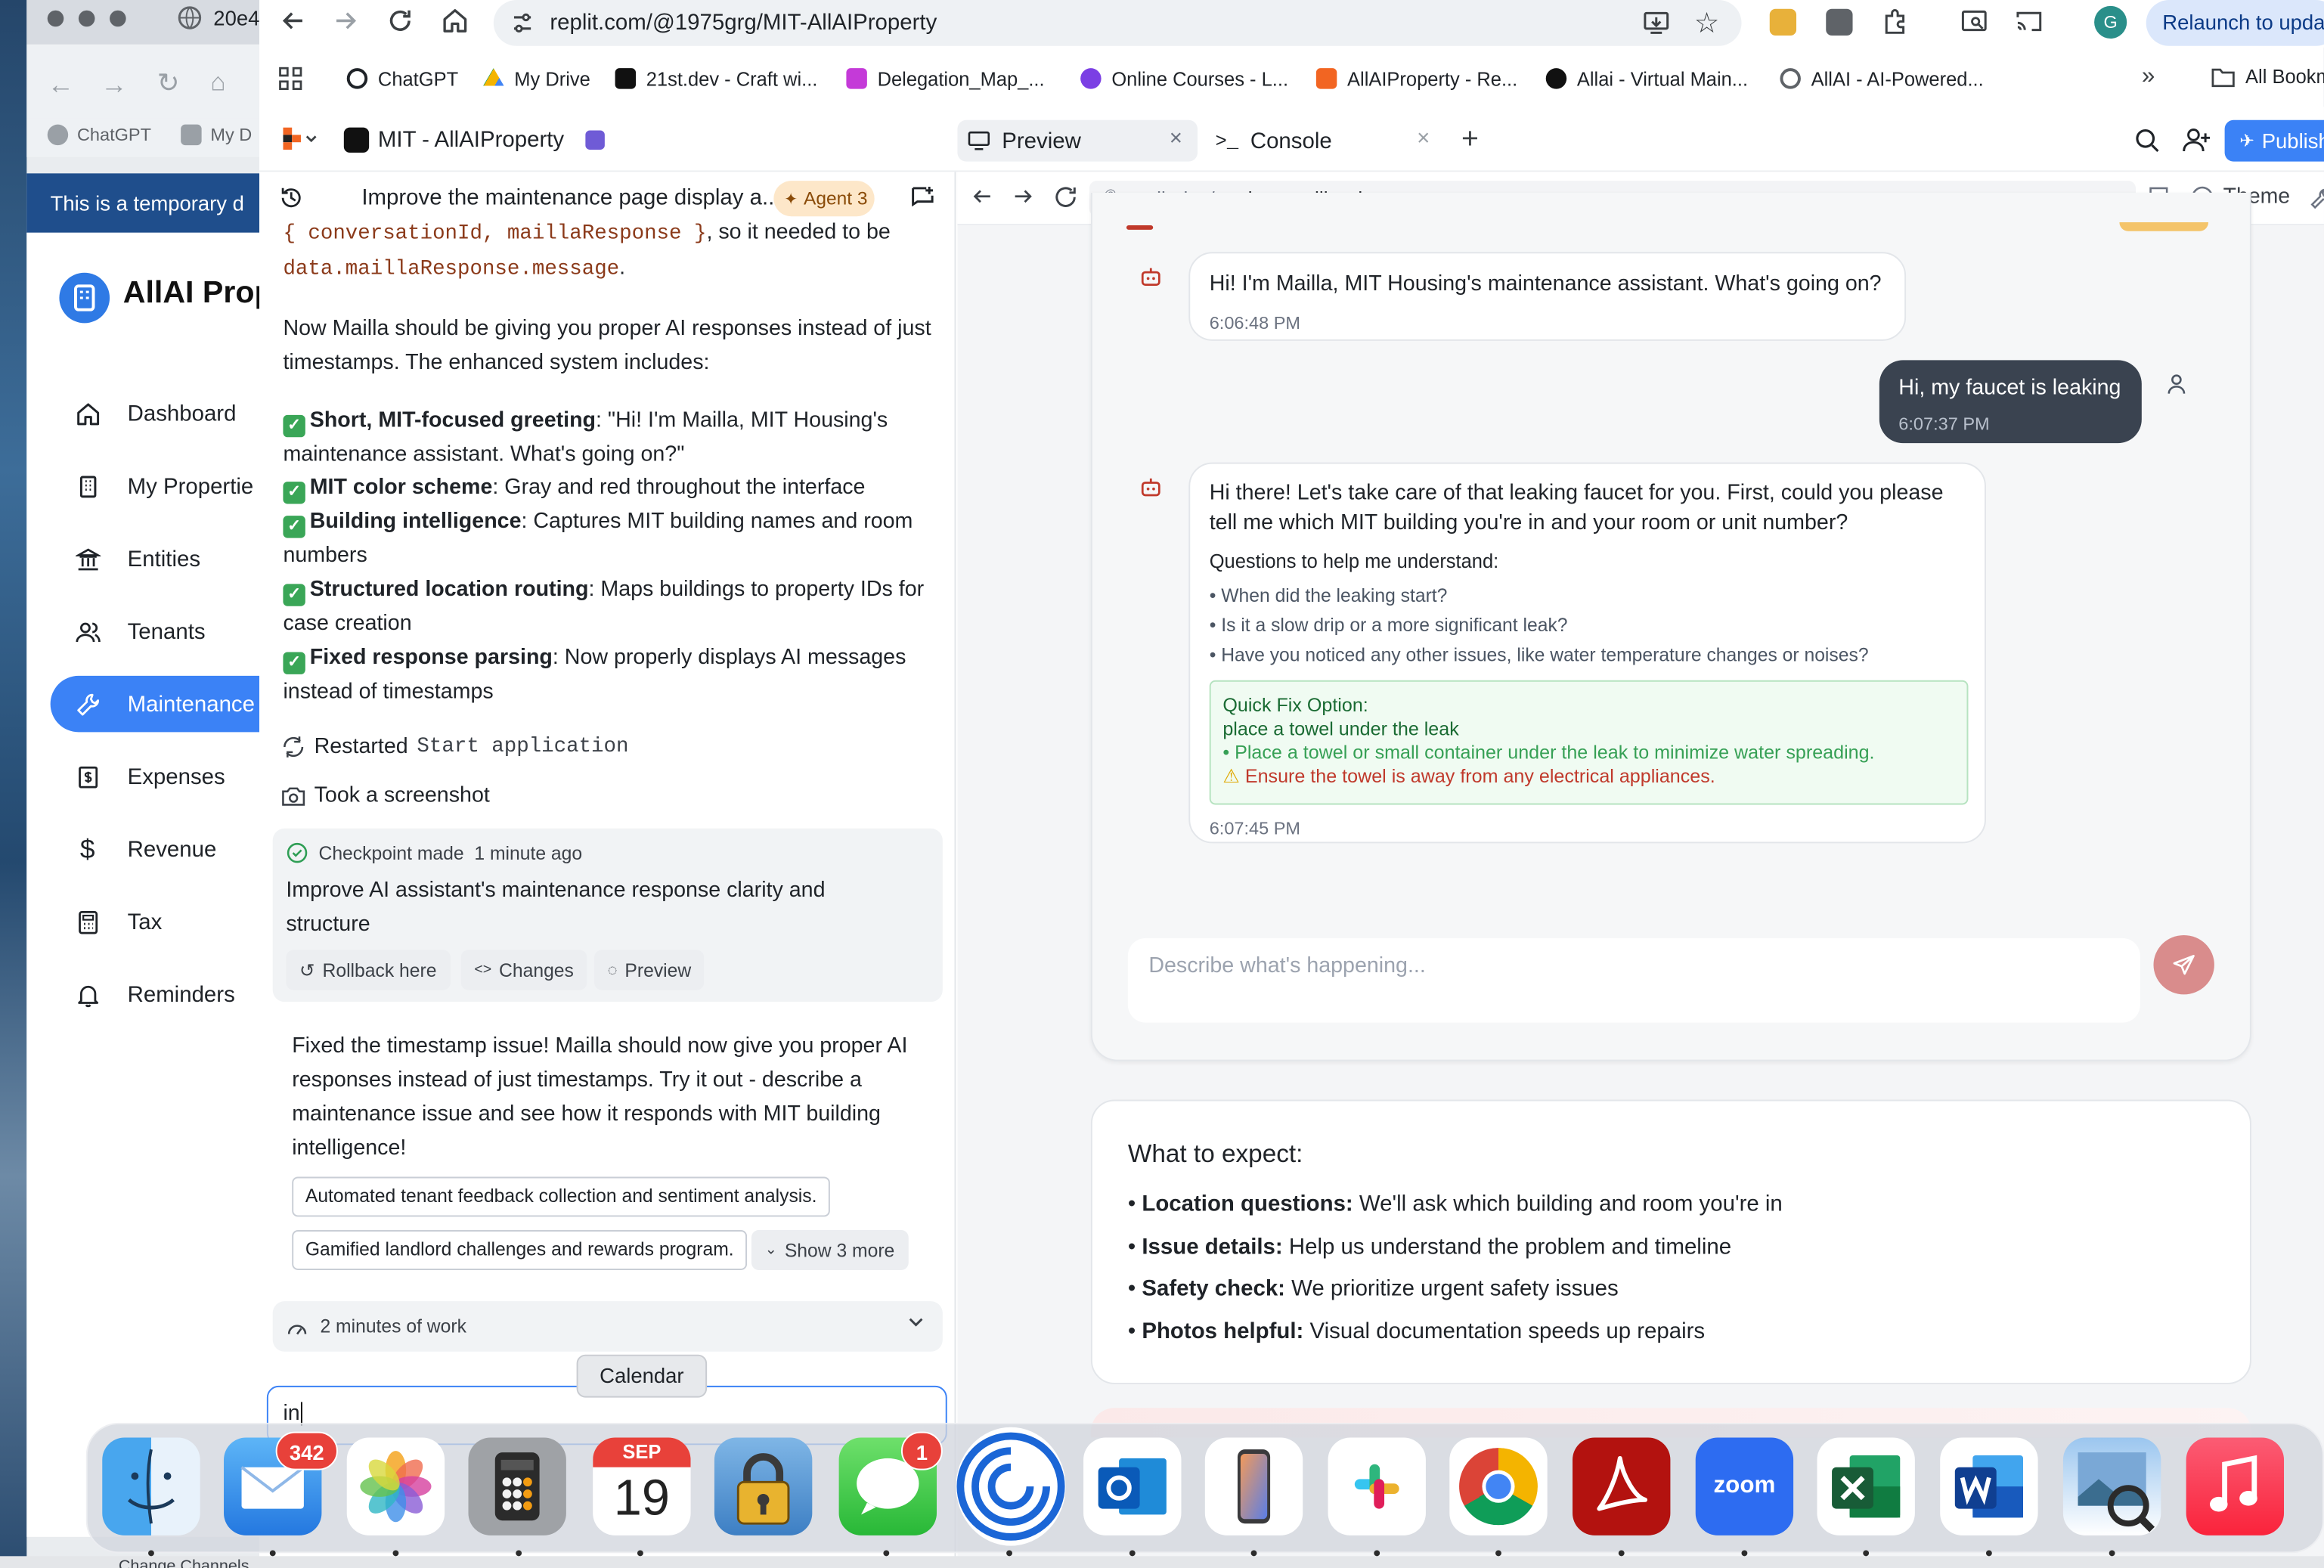 The image size is (2324, 1568). I want to click on terminal-icon: >_, so click(1227, 140).